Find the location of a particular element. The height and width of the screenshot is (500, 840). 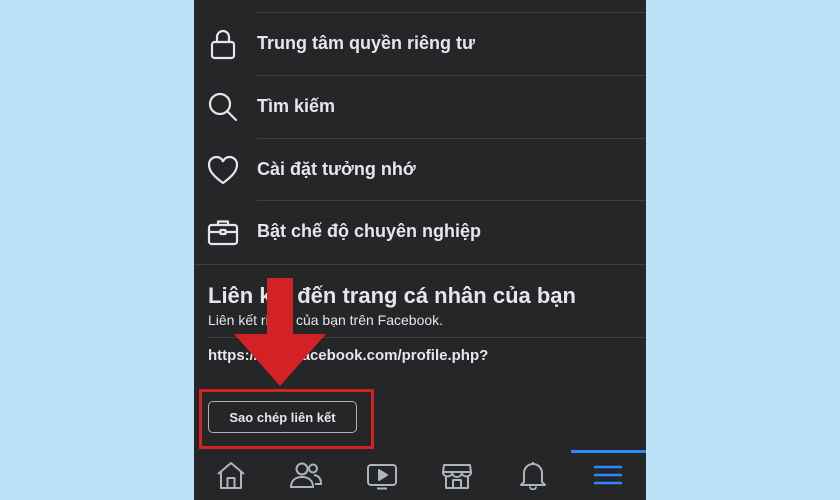

heart-icon is located at coordinates (223, 170).